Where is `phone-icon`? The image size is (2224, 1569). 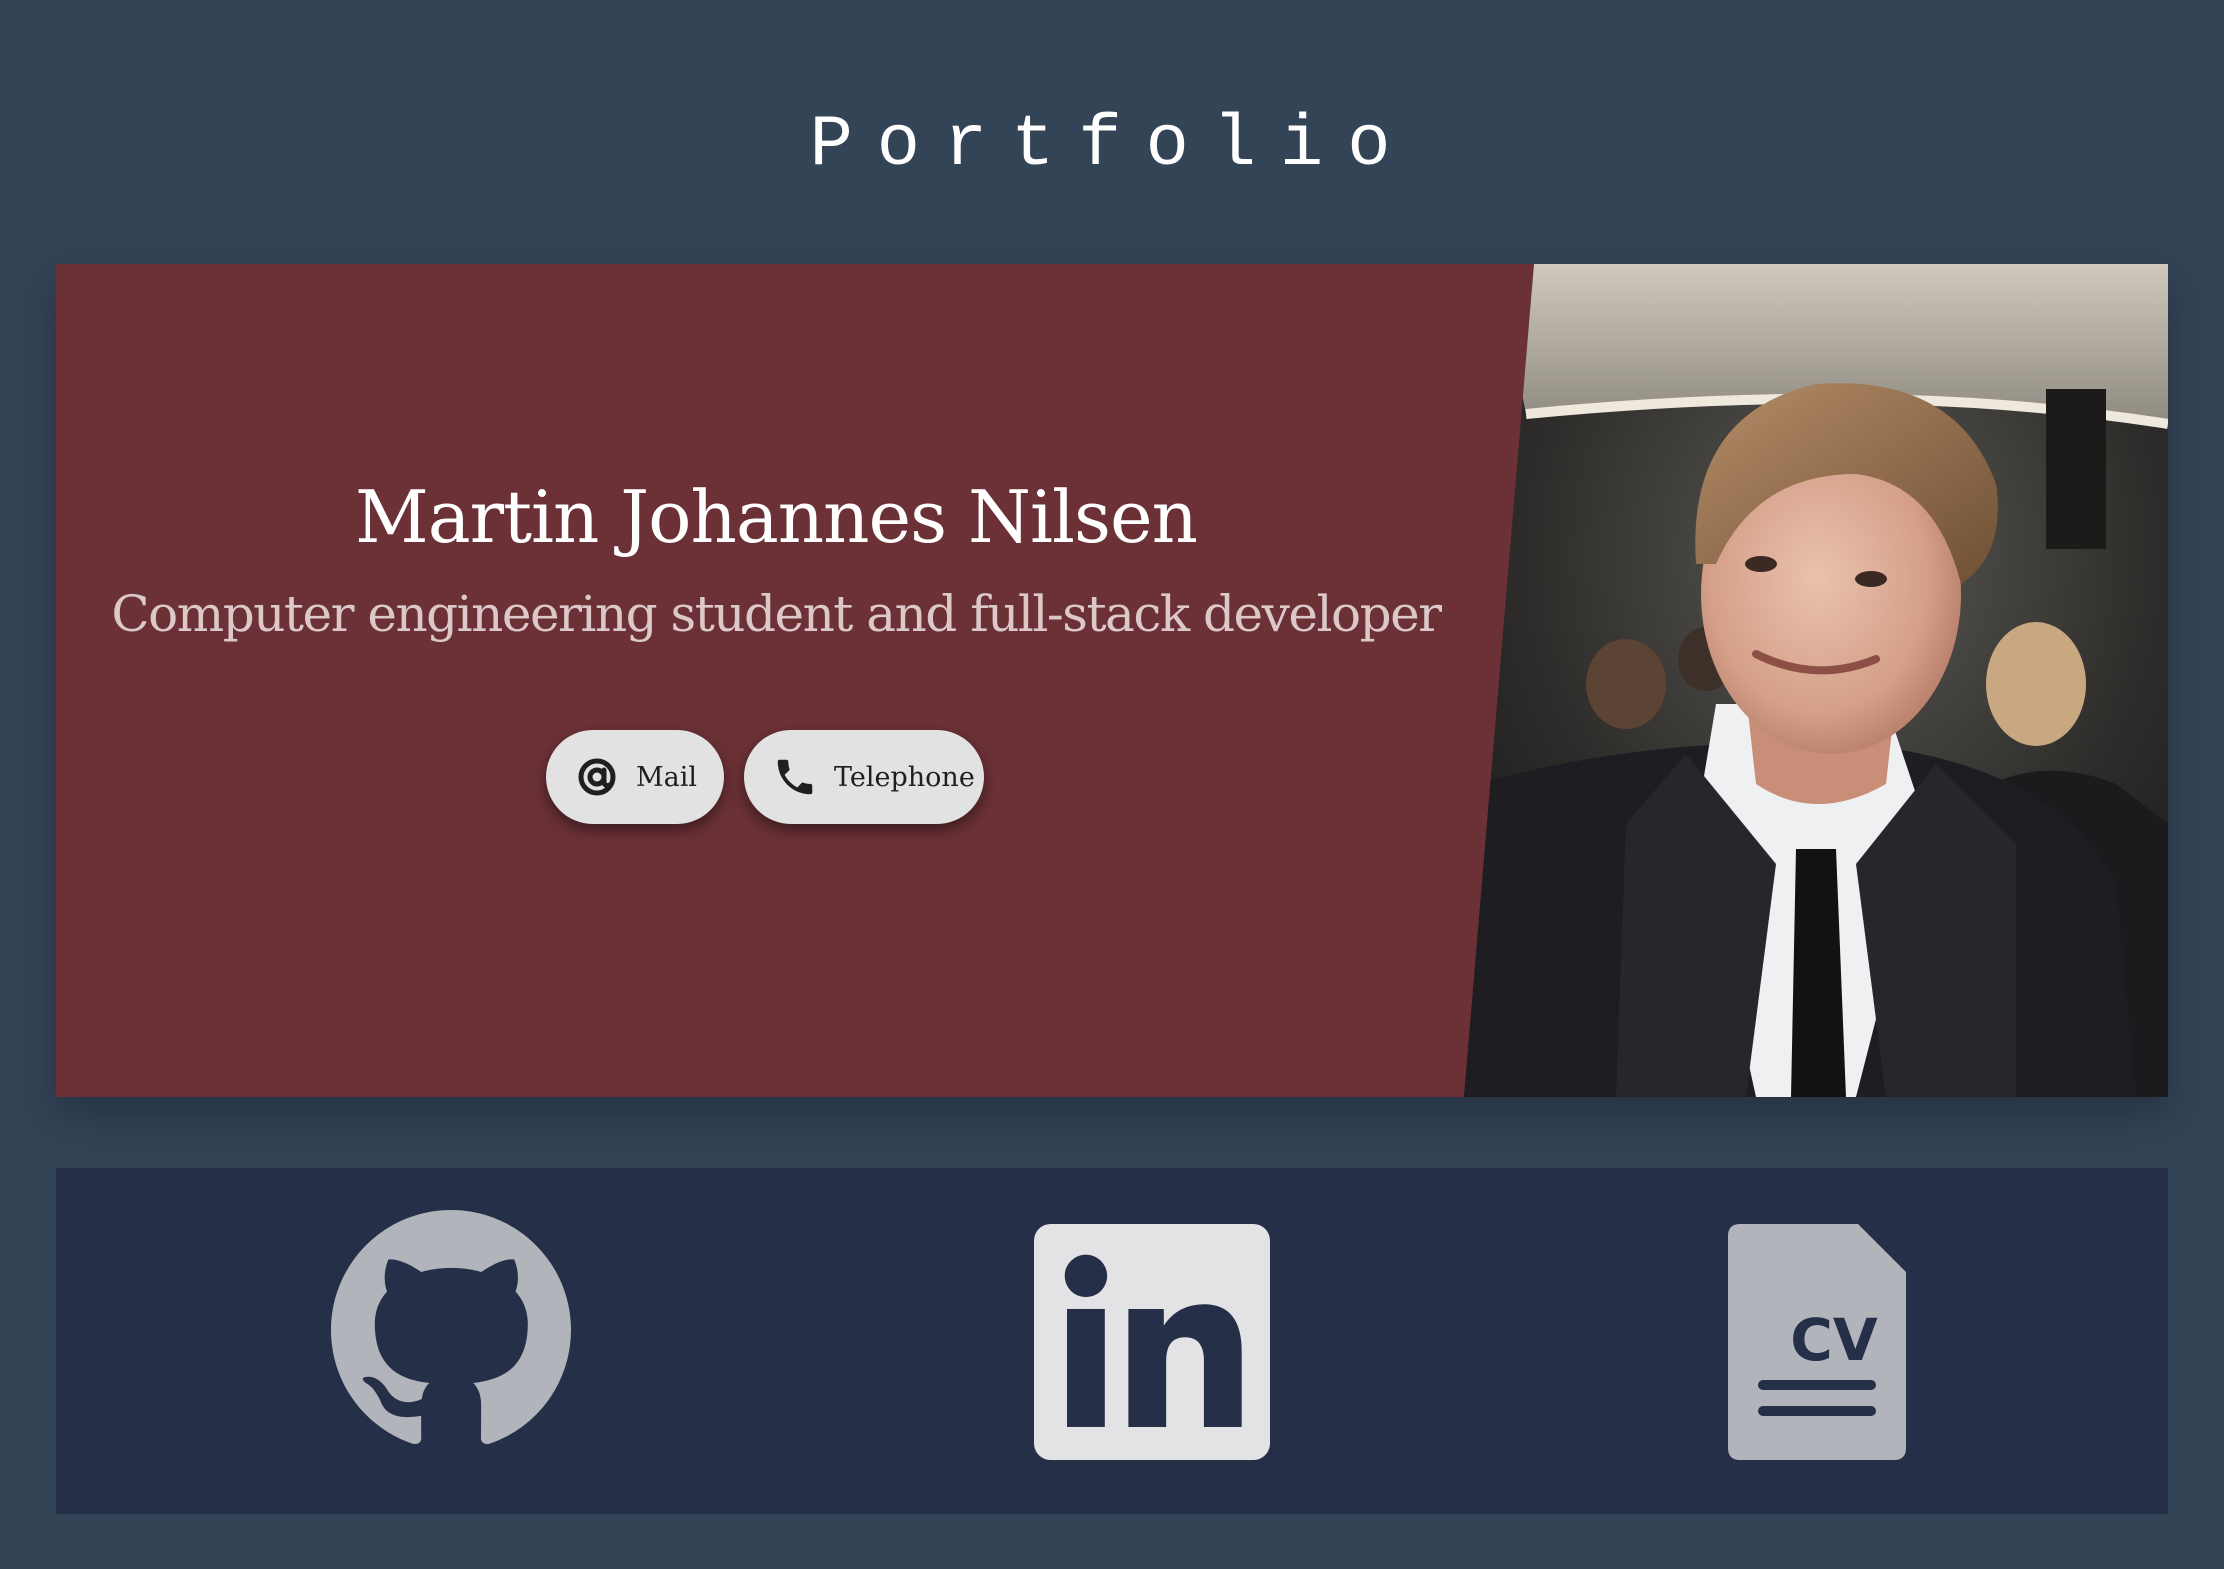 phone-icon is located at coordinates (795, 777).